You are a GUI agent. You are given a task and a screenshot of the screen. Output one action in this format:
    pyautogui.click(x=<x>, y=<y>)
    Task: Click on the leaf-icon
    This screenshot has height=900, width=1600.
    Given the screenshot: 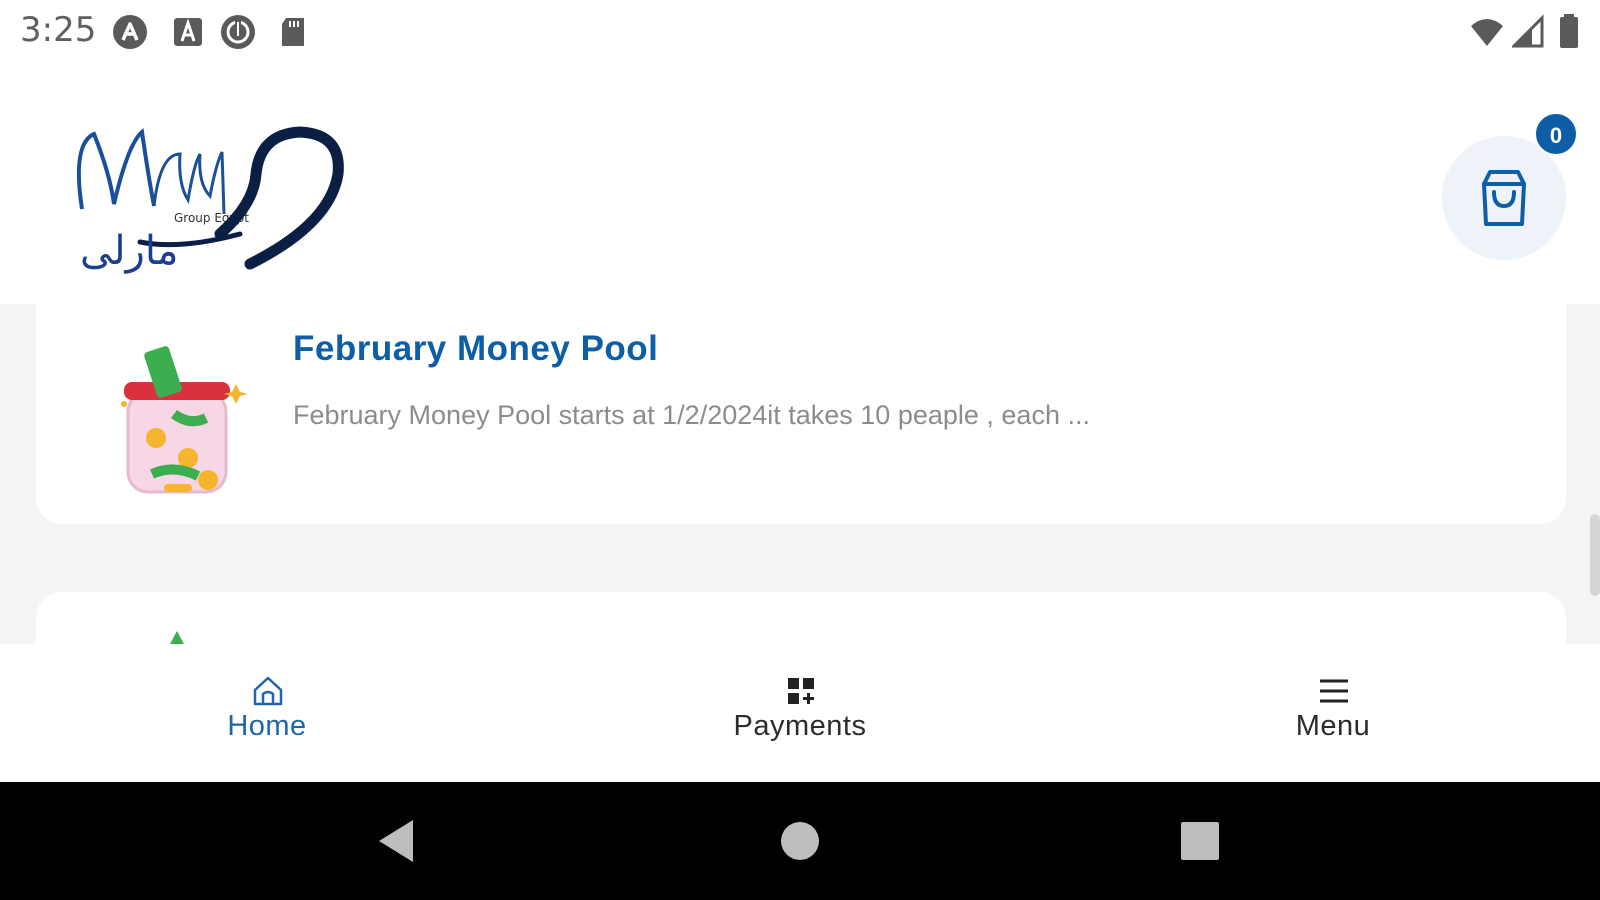 What is the action you would take?
    pyautogui.click(x=177, y=637)
    